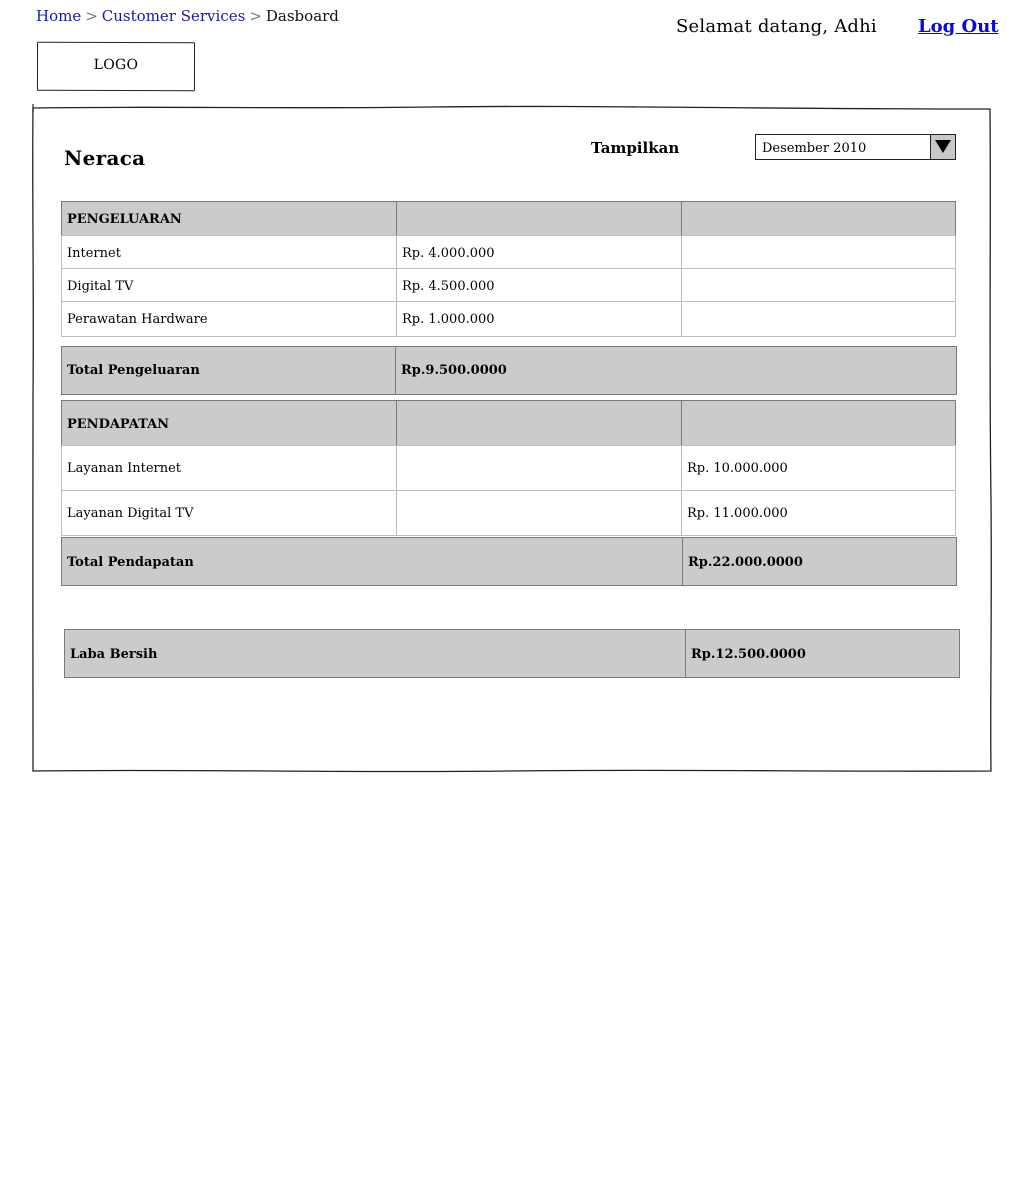 This screenshot has width=1024, height=1200. Describe the element at coordinates (229, 285) in the screenshot. I see `table-row: Digital TV` at that location.